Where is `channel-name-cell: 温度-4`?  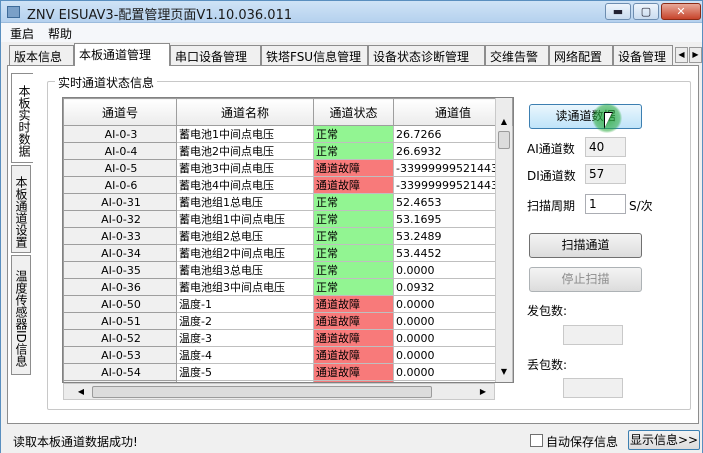
channel-name-cell: 温度-4 is located at coordinates (245, 355).